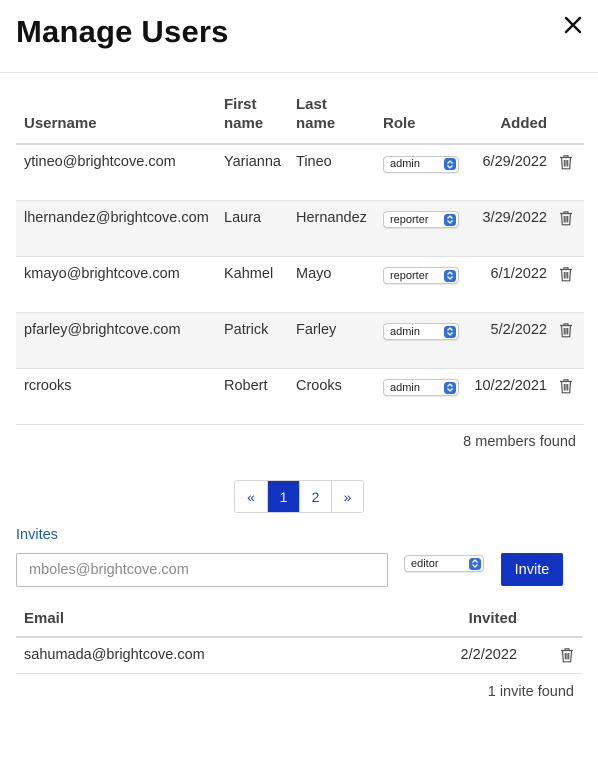 The height and width of the screenshot is (765, 598). What do you see at coordinates (206, 655) in the screenshot?
I see `email-cell: sahumada@brightcove.com` at bounding box center [206, 655].